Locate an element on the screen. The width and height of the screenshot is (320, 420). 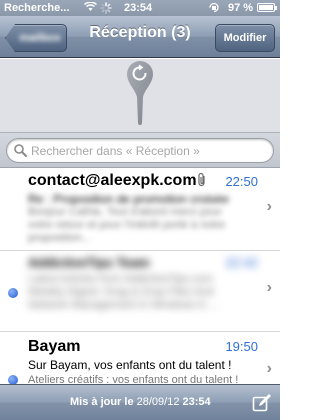
pull-refresh-icon is located at coordinates (140, 98).